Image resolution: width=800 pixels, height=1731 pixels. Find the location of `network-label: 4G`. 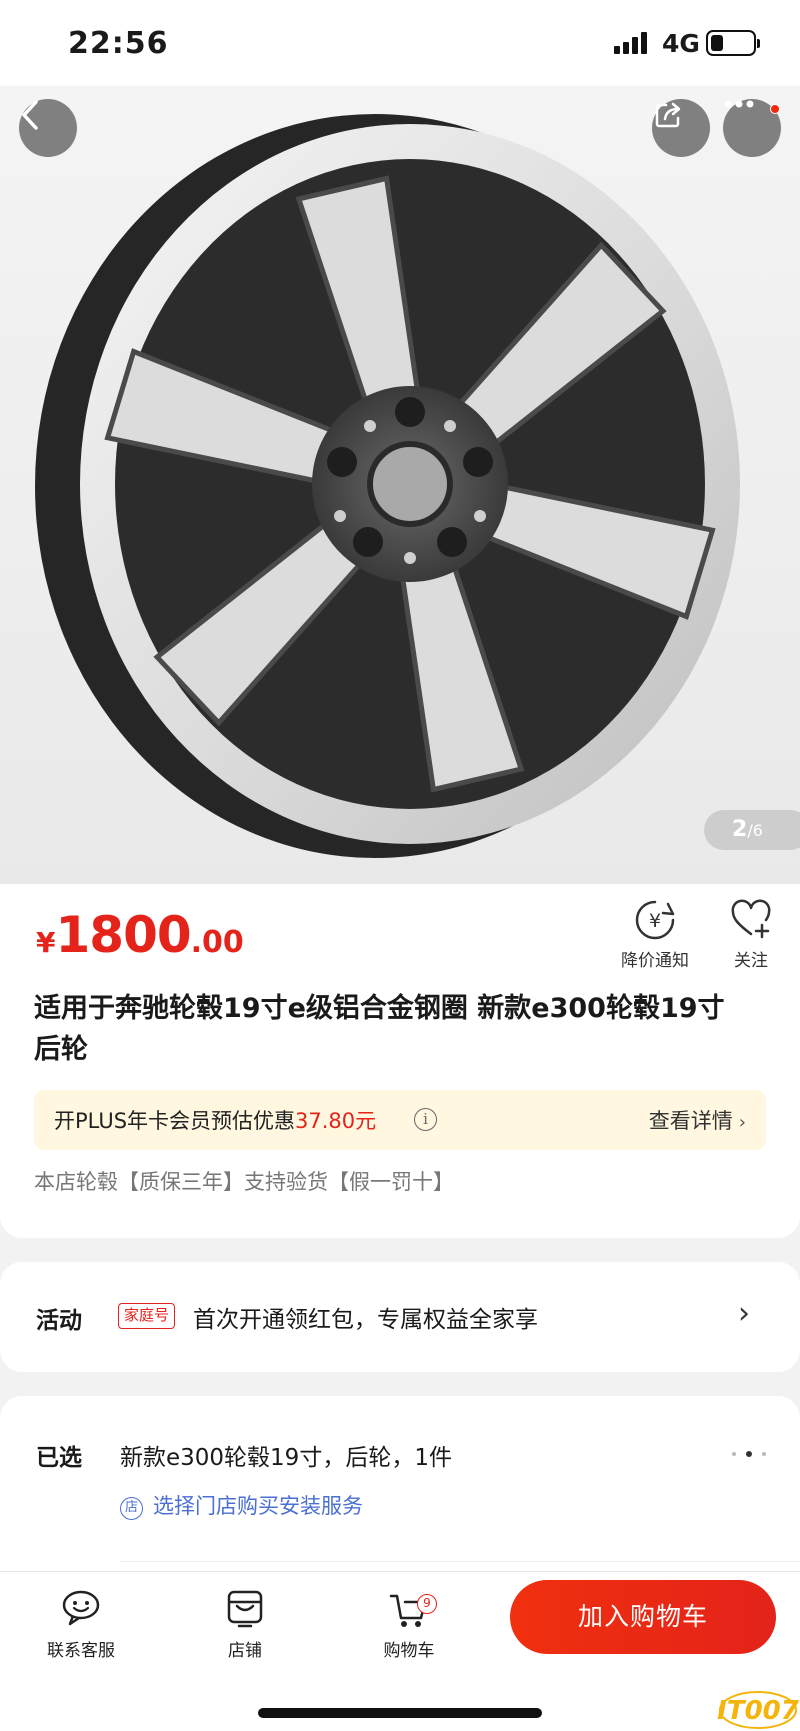

network-label: 4G is located at coordinates (681, 43).